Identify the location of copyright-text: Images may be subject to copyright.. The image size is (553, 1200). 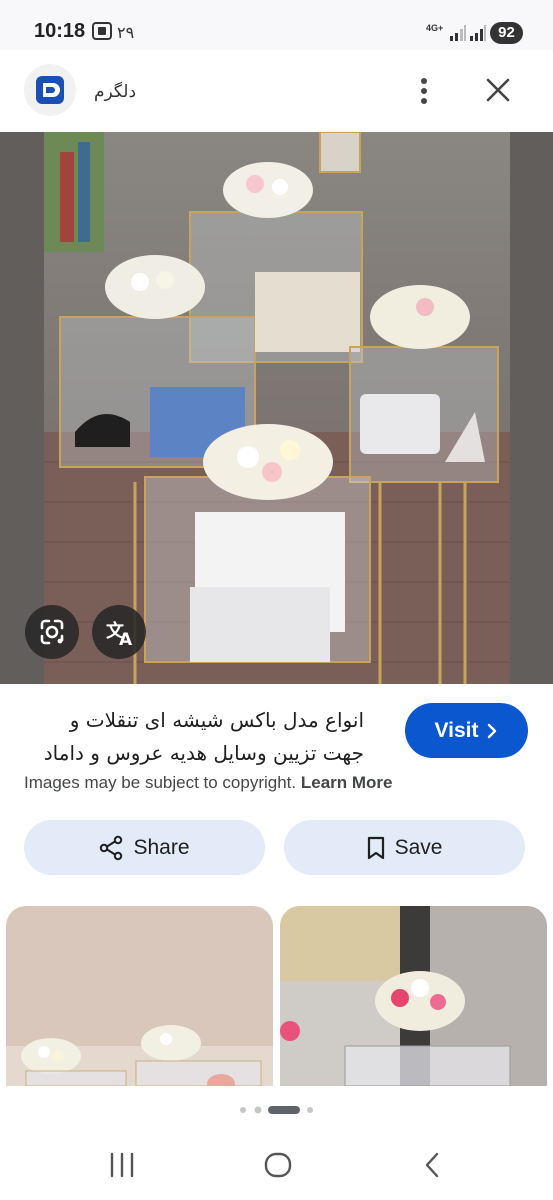
(160, 782).